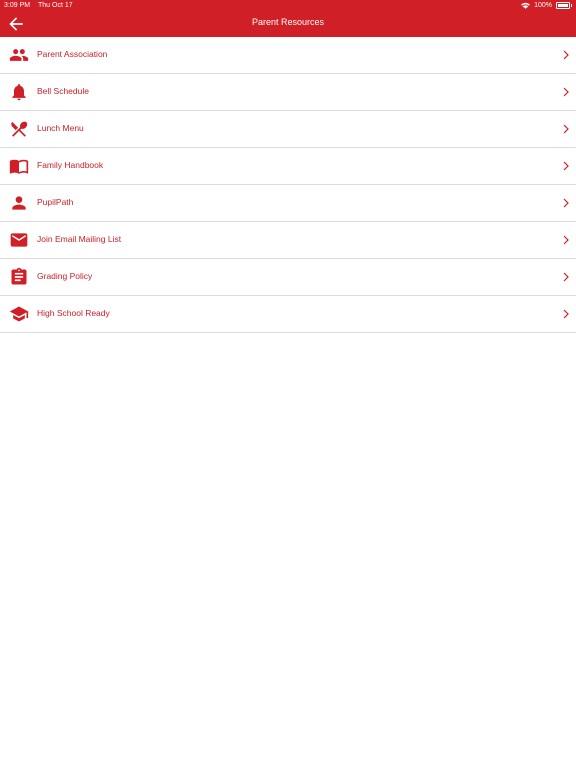 This screenshot has width=576, height=768. What do you see at coordinates (288, 240) in the screenshot?
I see `list-item-email-mailing-list: Join Email Mailing List` at bounding box center [288, 240].